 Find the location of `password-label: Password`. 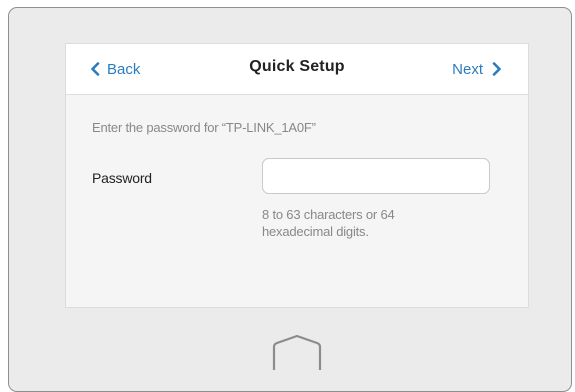

password-label: Password is located at coordinates (122, 178).